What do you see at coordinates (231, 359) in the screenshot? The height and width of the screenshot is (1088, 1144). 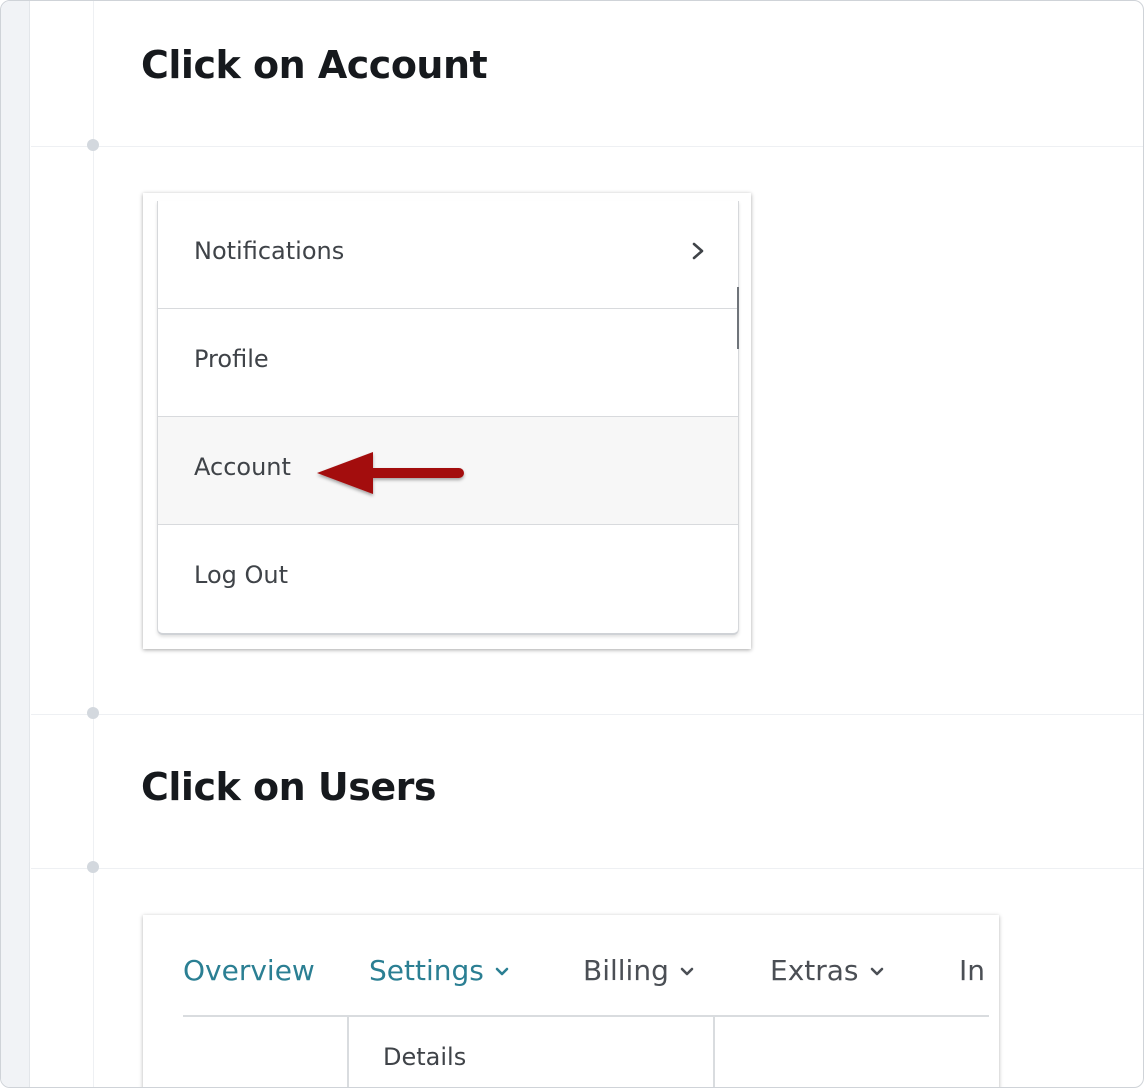 I see `menu-item-label: Profile` at bounding box center [231, 359].